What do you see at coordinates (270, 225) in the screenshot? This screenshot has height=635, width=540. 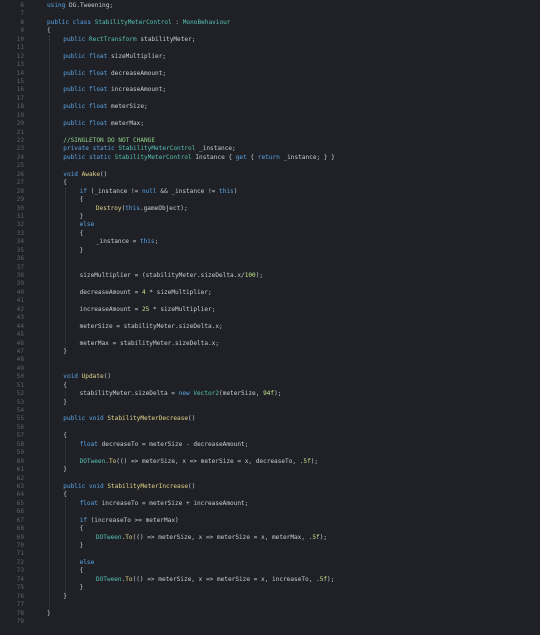 I see `code-line: 32 else` at bounding box center [270, 225].